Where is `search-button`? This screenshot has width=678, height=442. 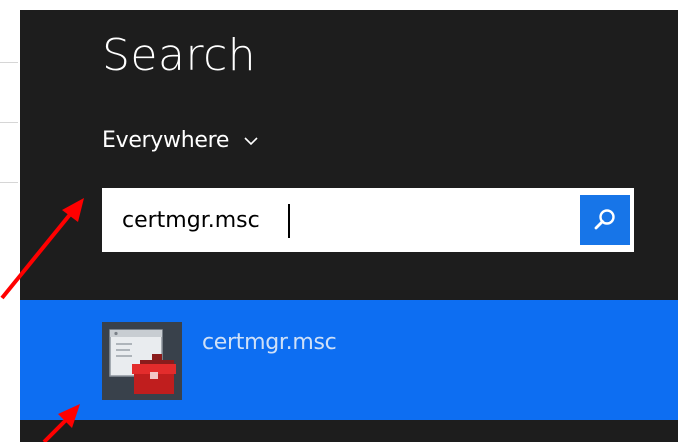
search-button is located at coordinates (605, 220).